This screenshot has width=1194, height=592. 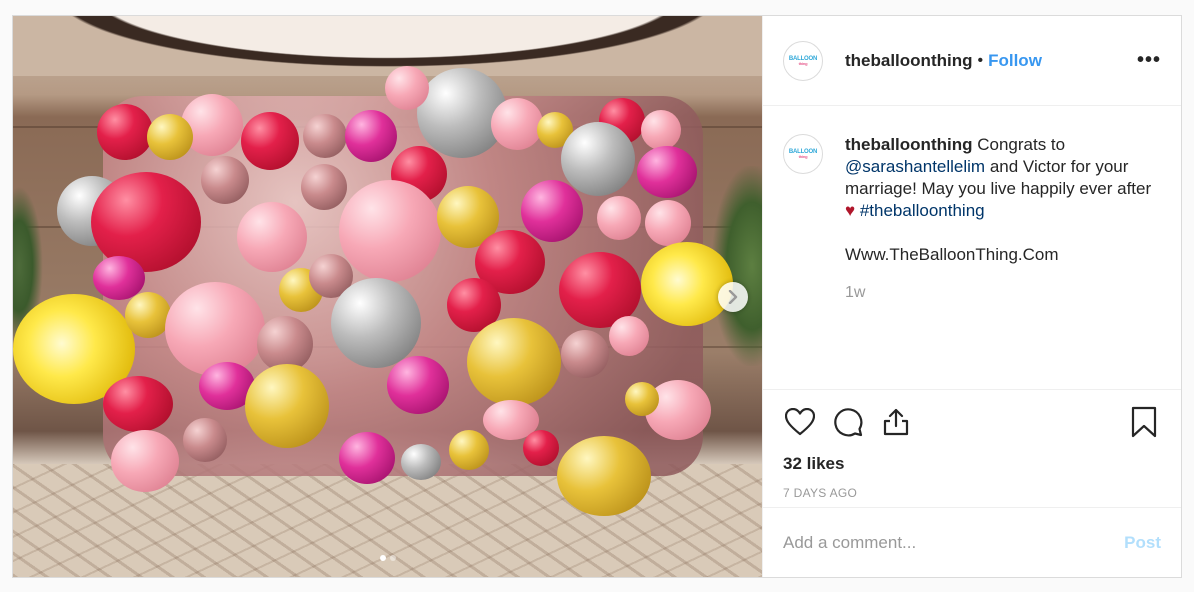 I want to click on carousel-next-button, so click(x=733, y=297).